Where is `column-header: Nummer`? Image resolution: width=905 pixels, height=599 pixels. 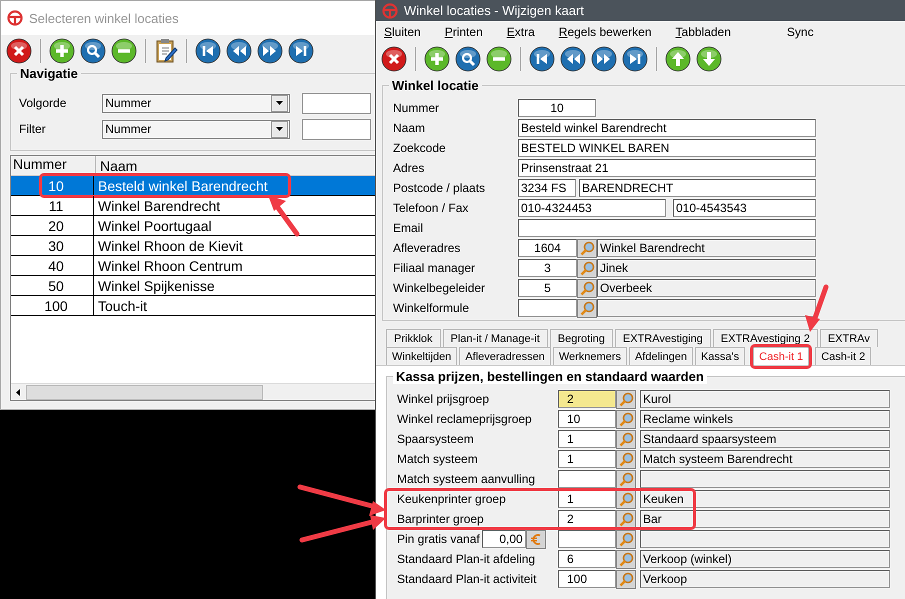
column-header: Nummer is located at coordinates (53, 165).